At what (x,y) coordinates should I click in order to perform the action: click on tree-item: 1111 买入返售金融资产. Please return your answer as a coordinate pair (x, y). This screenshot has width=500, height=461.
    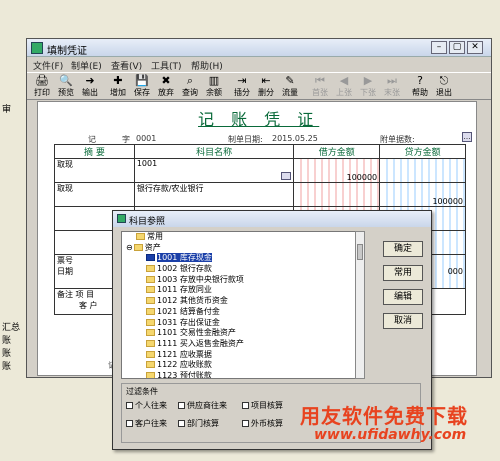
    Looking at the image, I should click on (241, 344).